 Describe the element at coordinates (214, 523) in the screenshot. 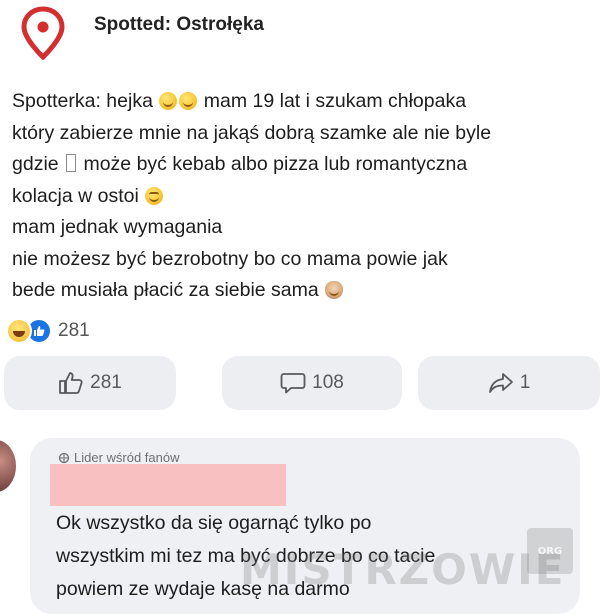

I see `comment-line: Ok wszystko da się ogarnąć tylko po` at that location.